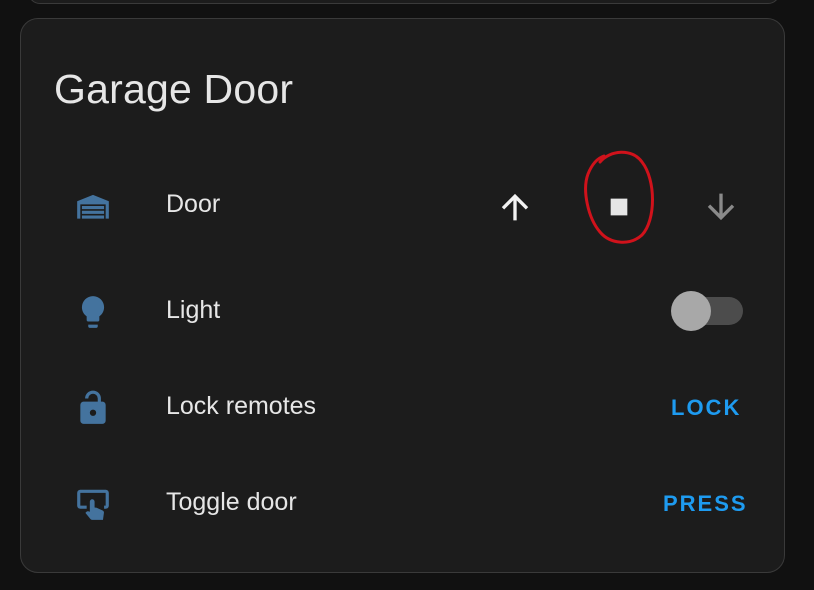  Describe the element at coordinates (93, 312) in the screenshot. I see `lightbulb-icon` at that location.